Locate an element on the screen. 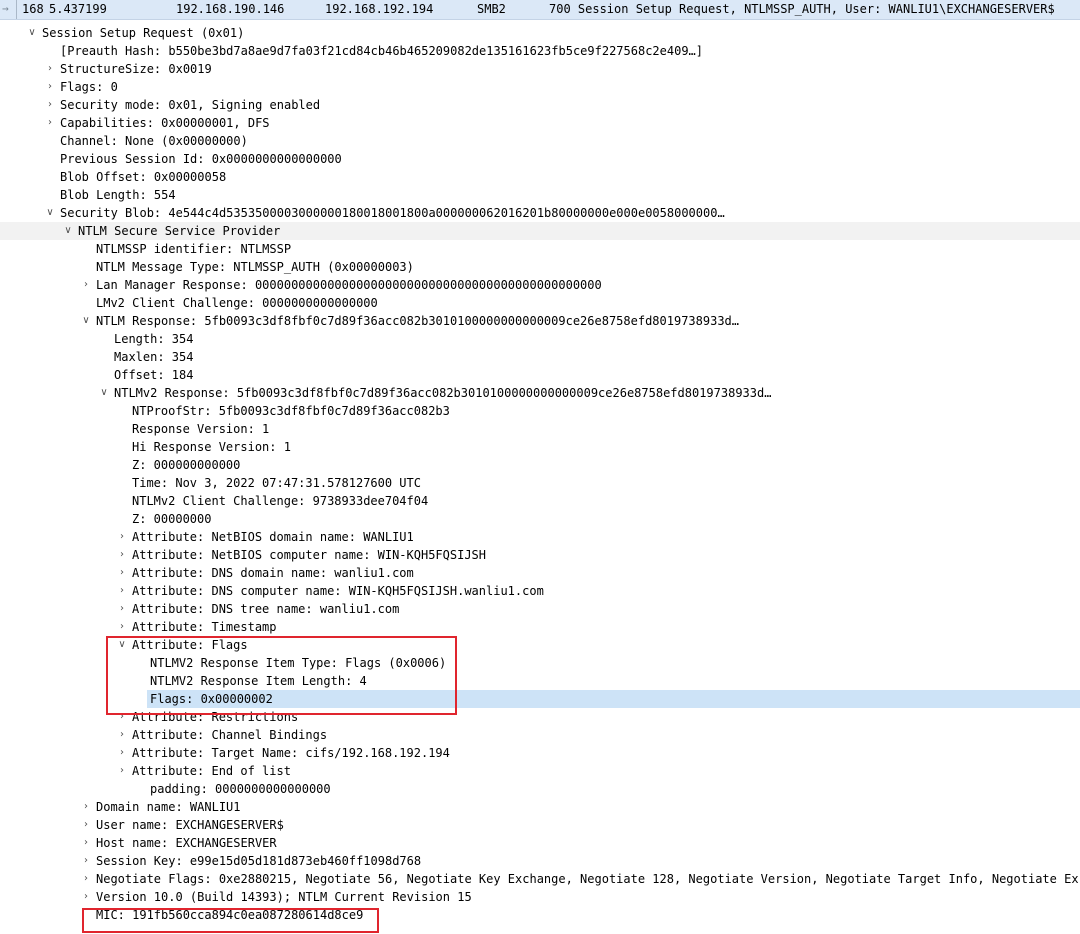 The width and height of the screenshot is (1080, 934). packet-number: 168 is located at coordinates (33, 9).